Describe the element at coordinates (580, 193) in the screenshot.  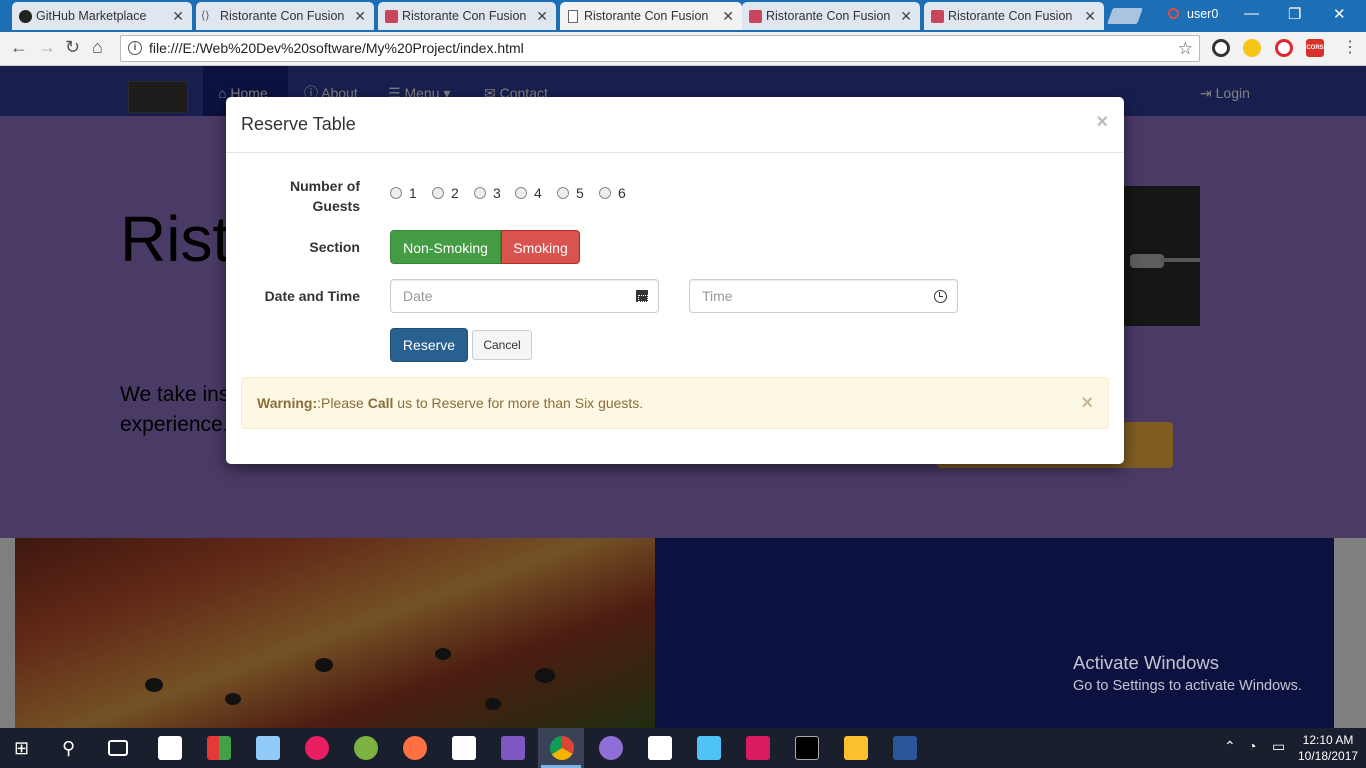
I see `radio-label: 5` at that location.